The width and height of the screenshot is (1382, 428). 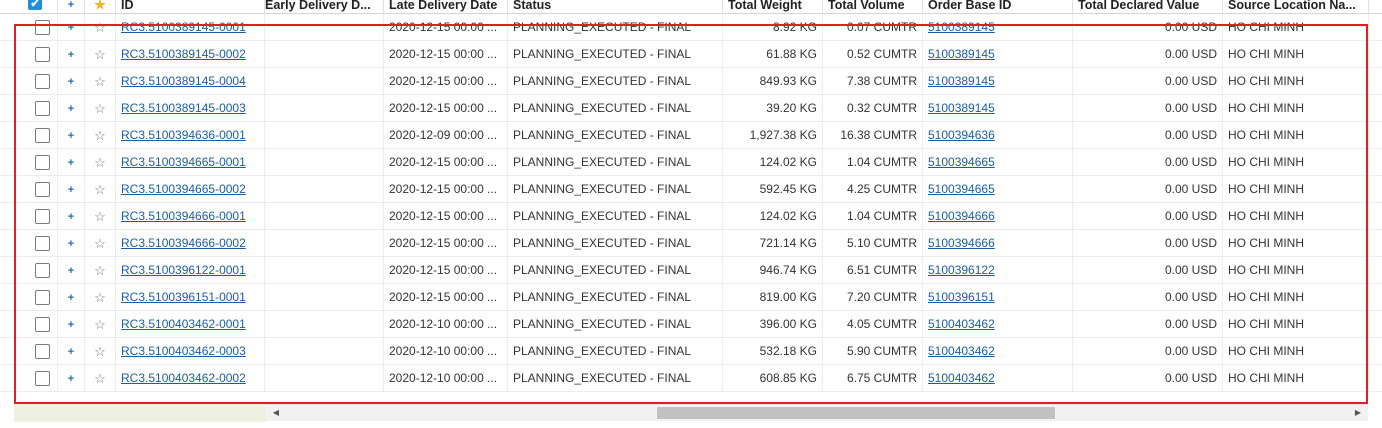 I want to click on id-link: RC3.5100394666-0002, so click(x=183, y=243).